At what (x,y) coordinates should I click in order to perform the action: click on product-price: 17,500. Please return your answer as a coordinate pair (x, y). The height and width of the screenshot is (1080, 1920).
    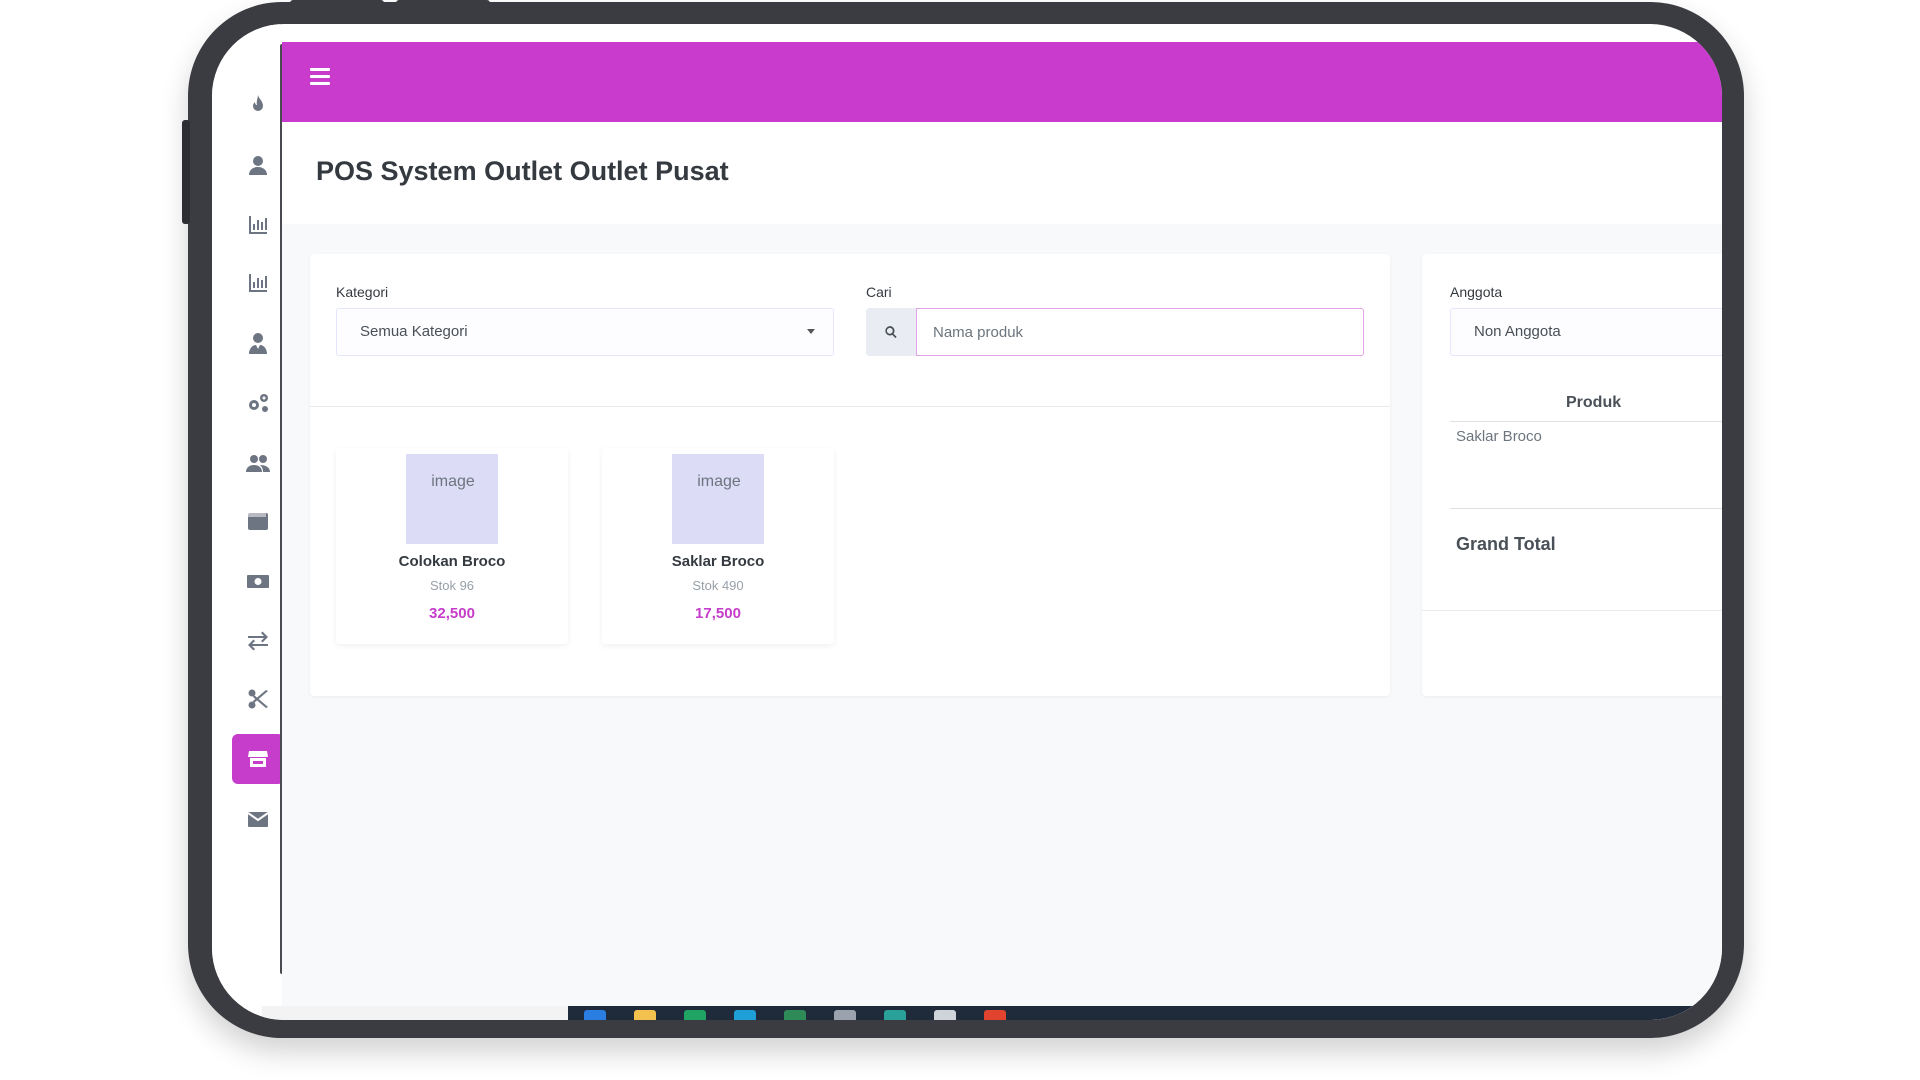
    Looking at the image, I should click on (718, 613).